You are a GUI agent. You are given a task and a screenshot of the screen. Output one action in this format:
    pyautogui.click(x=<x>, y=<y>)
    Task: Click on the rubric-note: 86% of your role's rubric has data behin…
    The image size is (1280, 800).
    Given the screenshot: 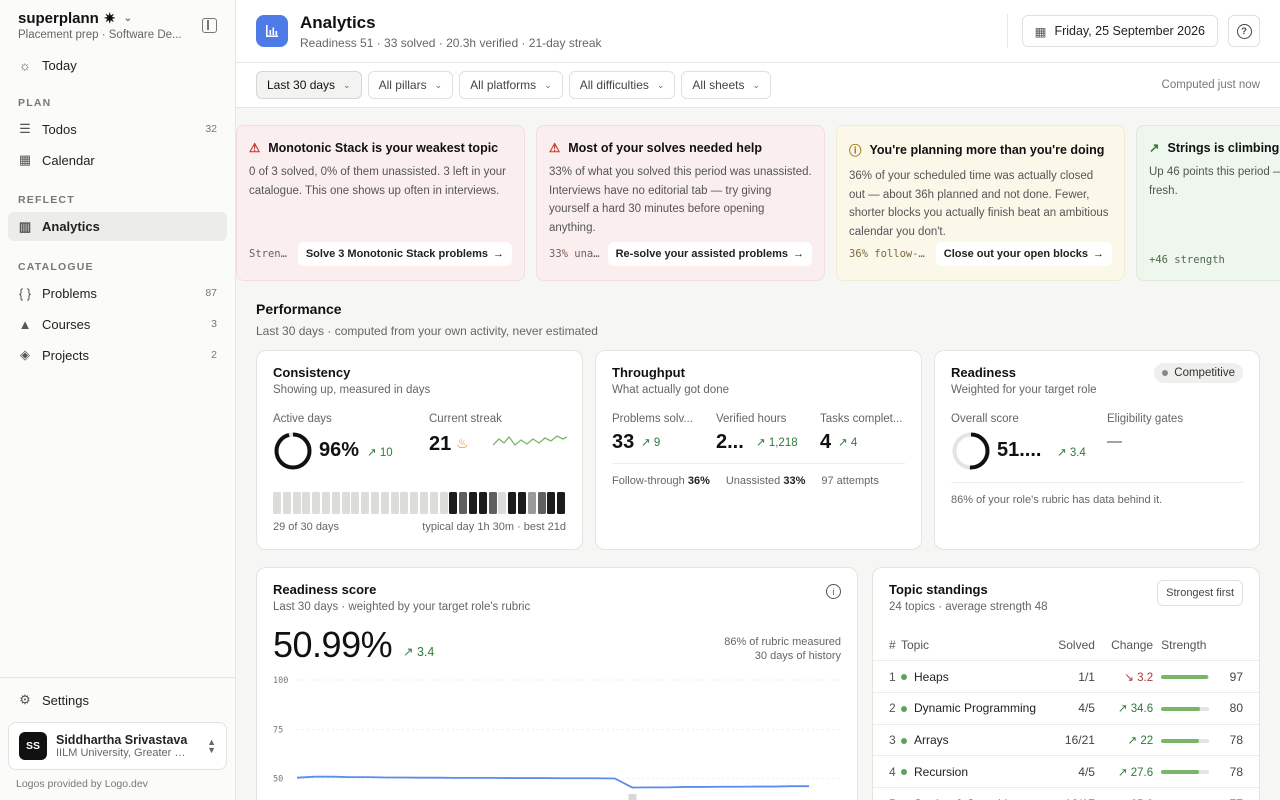 What is the action you would take?
    pyautogui.click(x=1057, y=500)
    